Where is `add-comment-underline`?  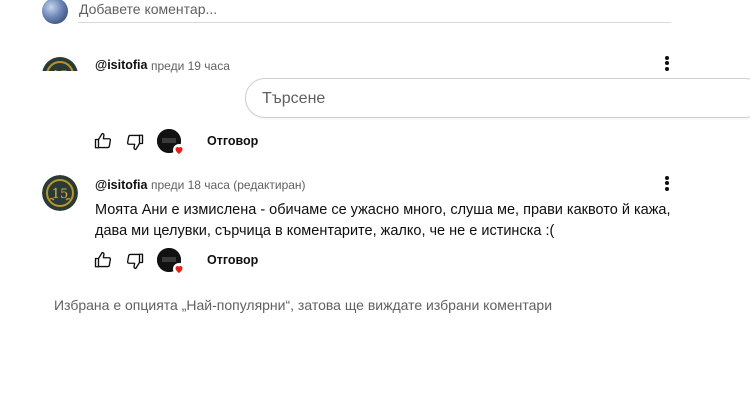
add-comment-underline is located at coordinates (374, 22).